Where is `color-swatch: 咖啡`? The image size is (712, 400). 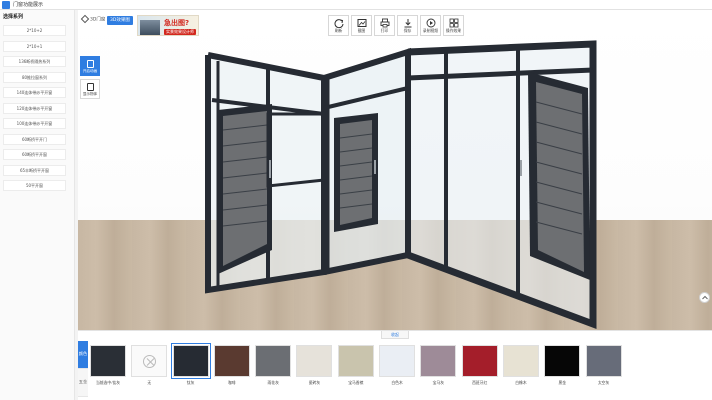
color-swatch: 咖啡 is located at coordinates (231, 365).